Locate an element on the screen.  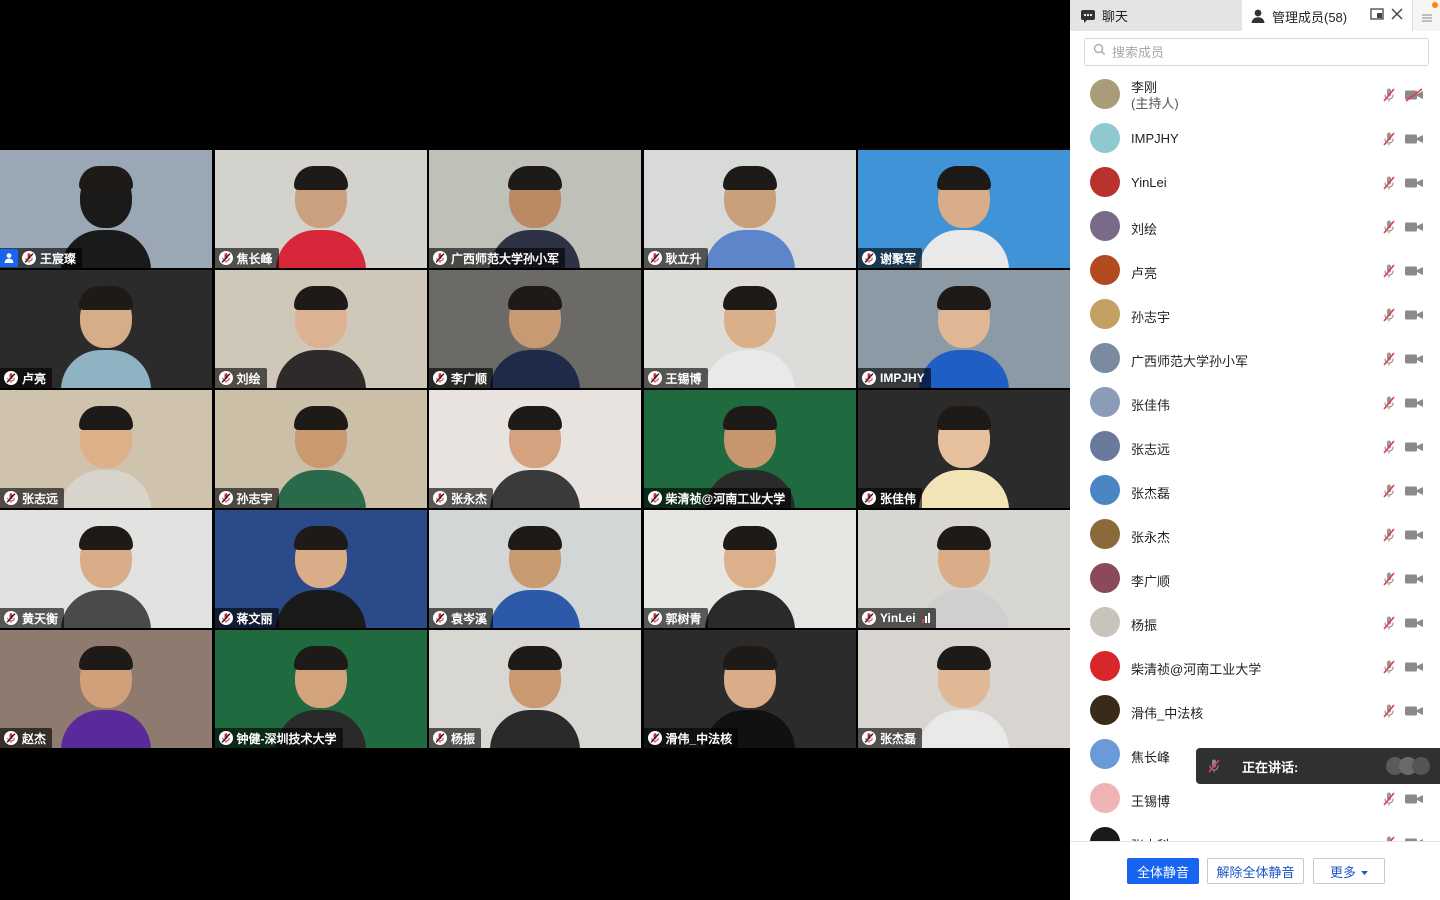
video-tile: 张志远 is located at coordinates (106, 449).